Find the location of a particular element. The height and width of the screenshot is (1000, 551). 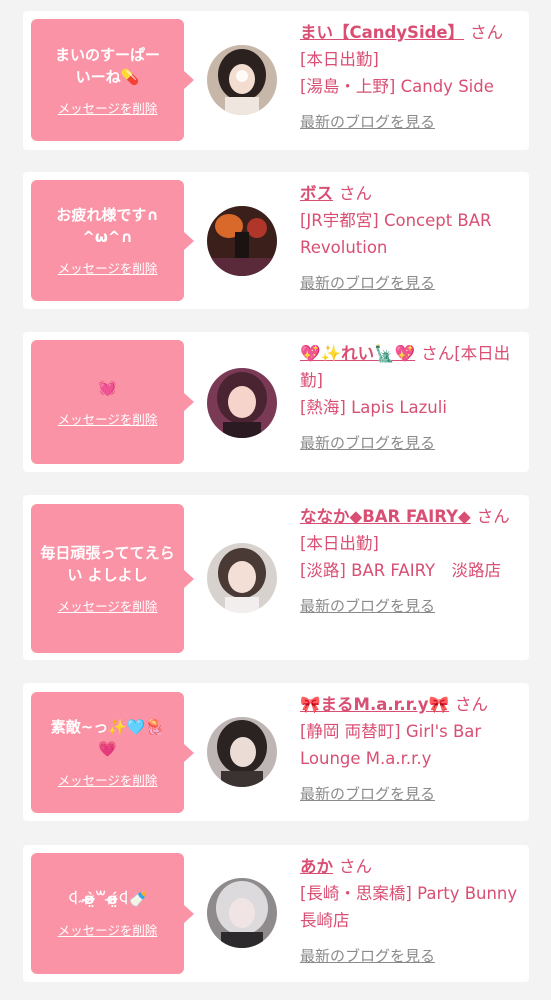

message-text: まいのすーぱーいーね💊 is located at coordinates (107, 65).